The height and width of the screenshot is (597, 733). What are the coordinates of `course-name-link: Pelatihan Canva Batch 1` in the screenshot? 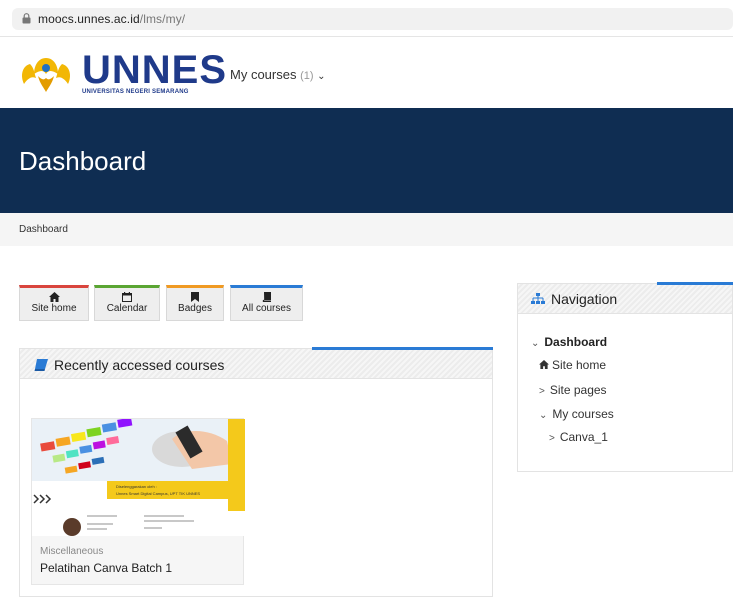 It's located at (106, 568).